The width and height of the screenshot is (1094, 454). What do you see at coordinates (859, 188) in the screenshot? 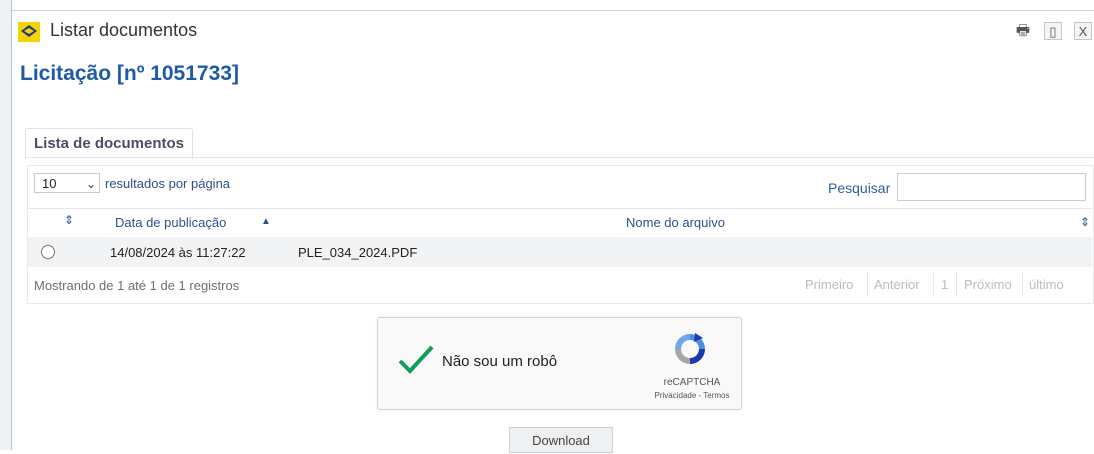
I see `search-label: Pesquisar` at bounding box center [859, 188].